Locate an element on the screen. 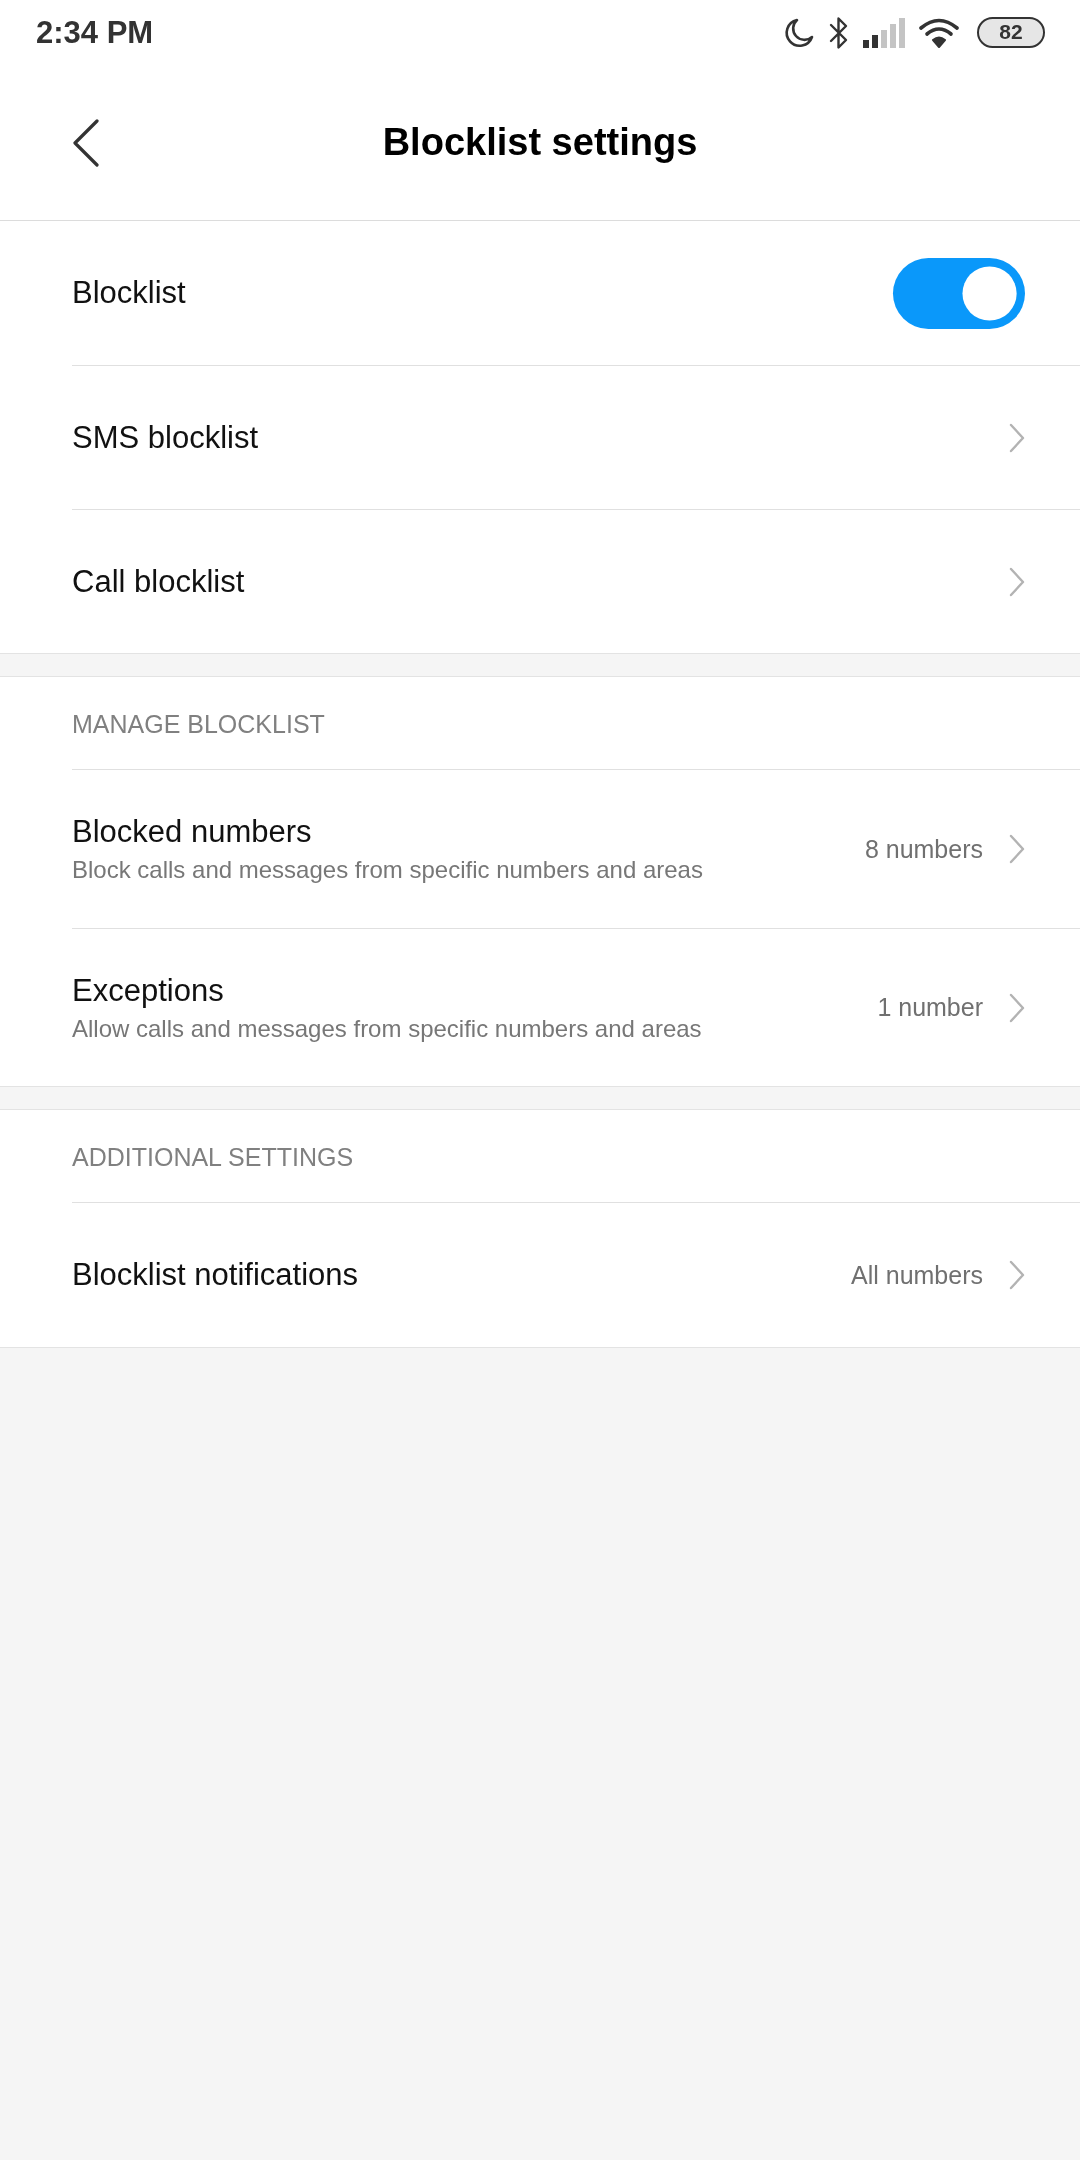 This screenshot has height=2160, width=1080. section-header: ADDITIONAL SETTINGS is located at coordinates (576, 1156).